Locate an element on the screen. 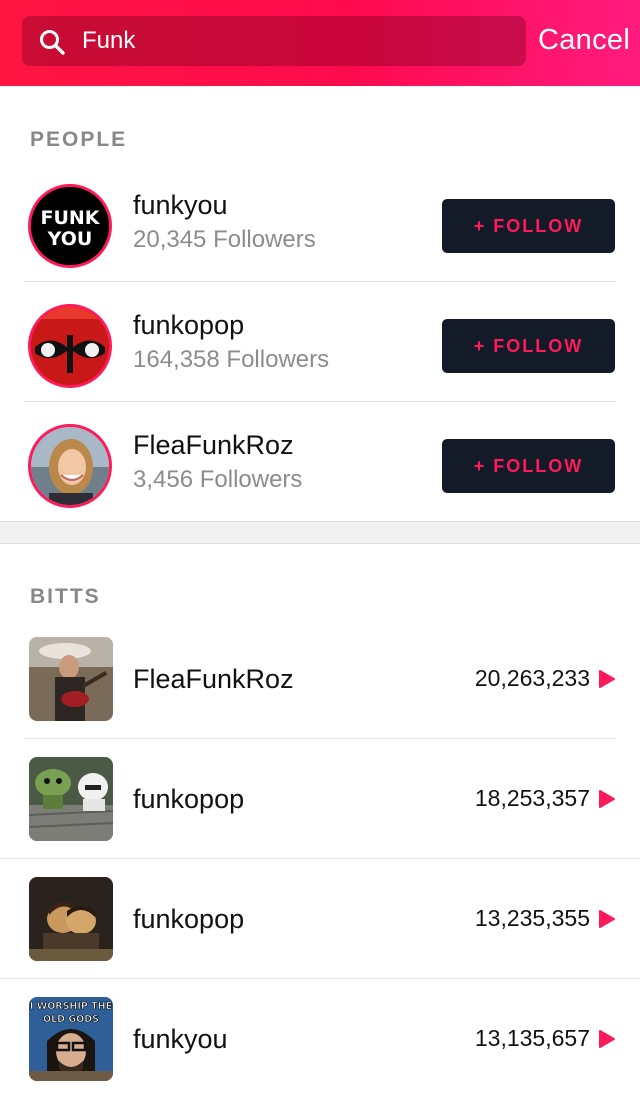  follower-count: 3,456 Followers is located at coordinates (218, 479).